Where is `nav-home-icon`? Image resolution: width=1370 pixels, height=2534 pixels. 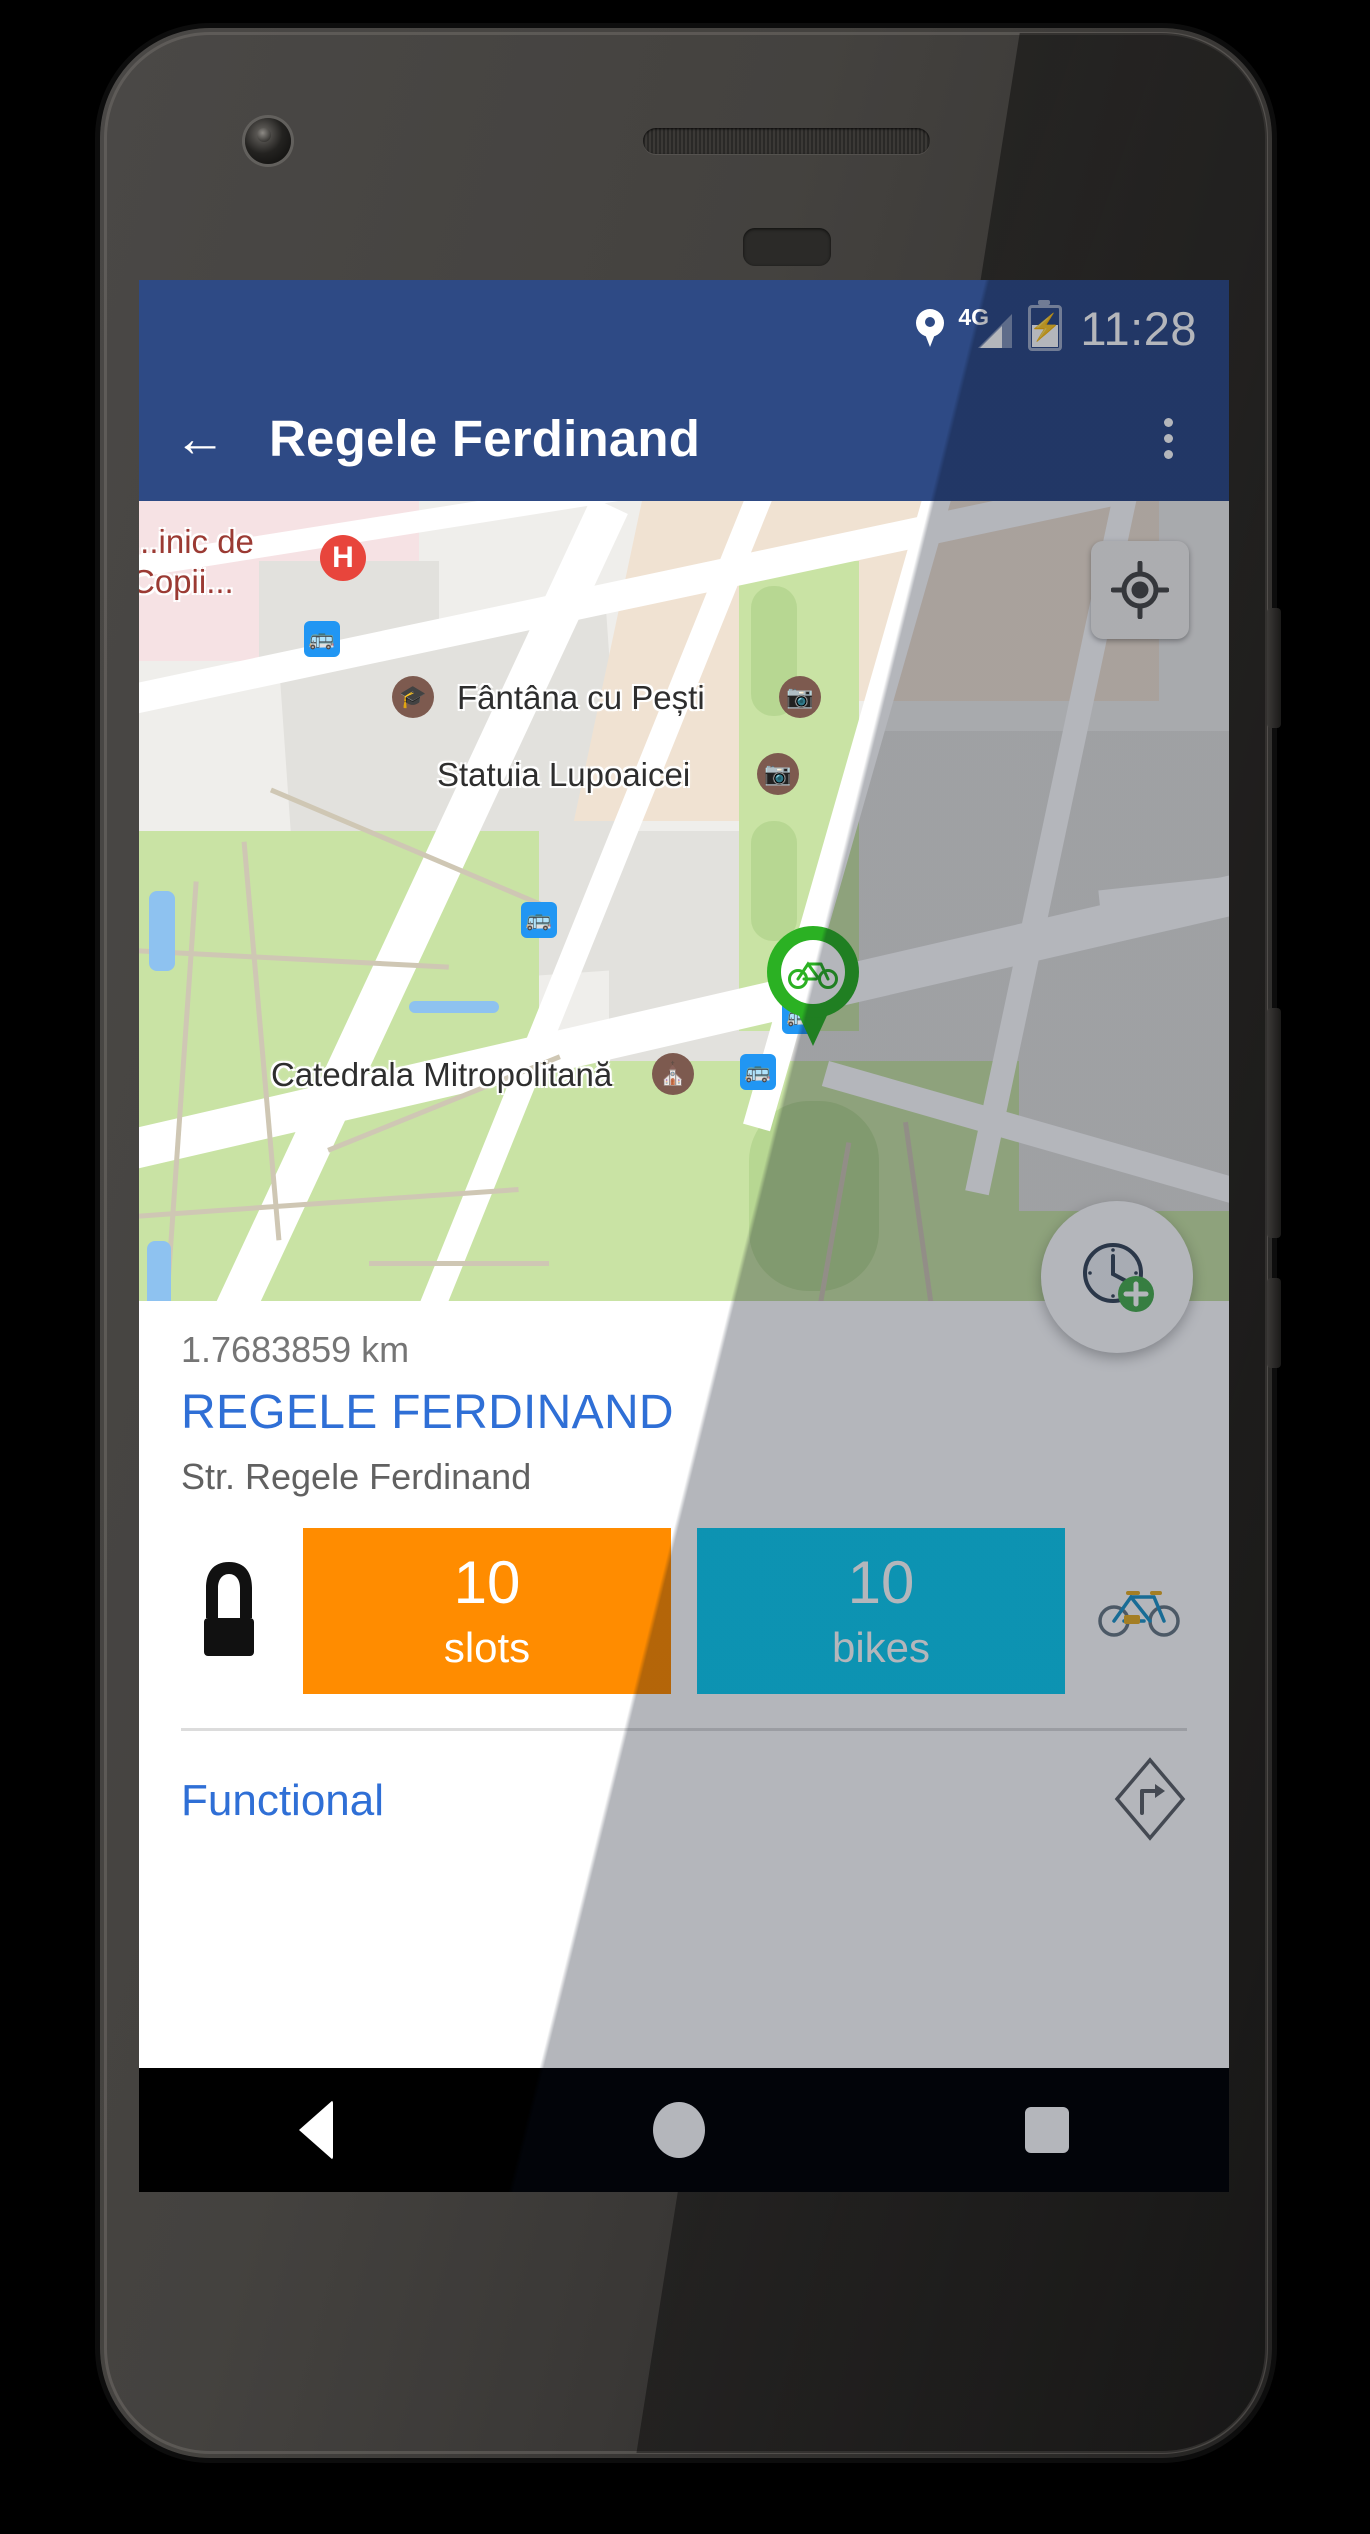 nav-home-icon is located at coordinates (679, 2130).